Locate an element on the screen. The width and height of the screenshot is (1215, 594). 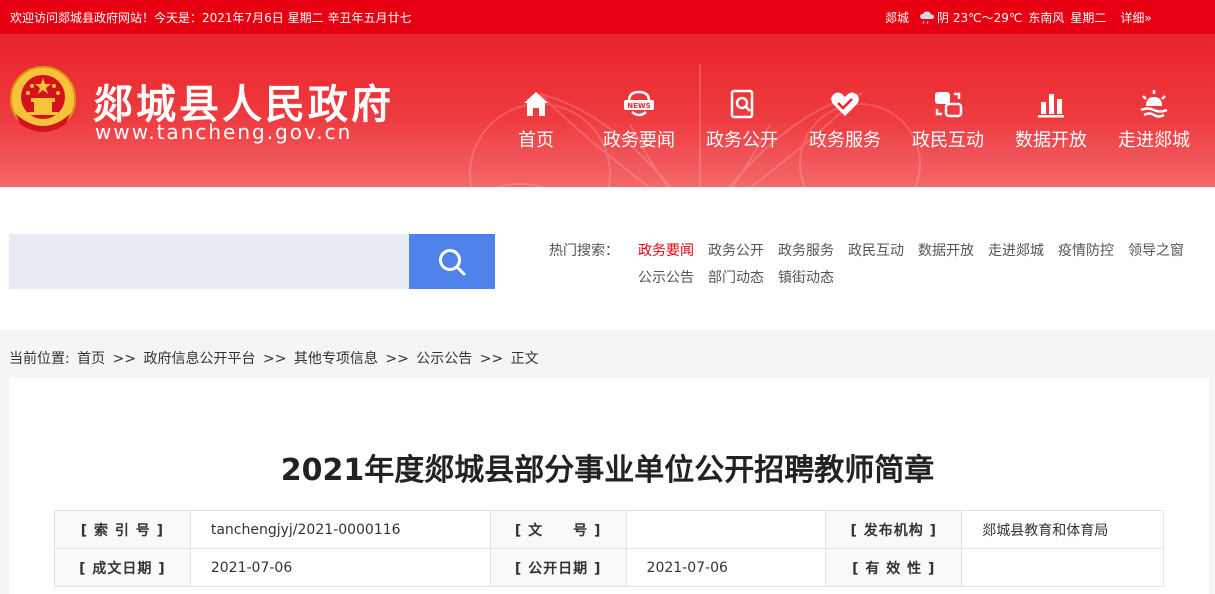
meta-published-value: 2021-07-06 is located at coordinates (726, 567).